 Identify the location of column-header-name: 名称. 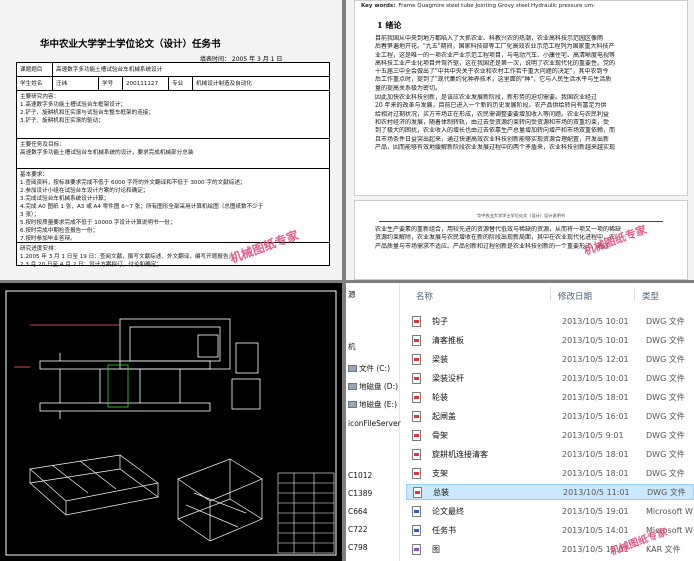
(424, 296).